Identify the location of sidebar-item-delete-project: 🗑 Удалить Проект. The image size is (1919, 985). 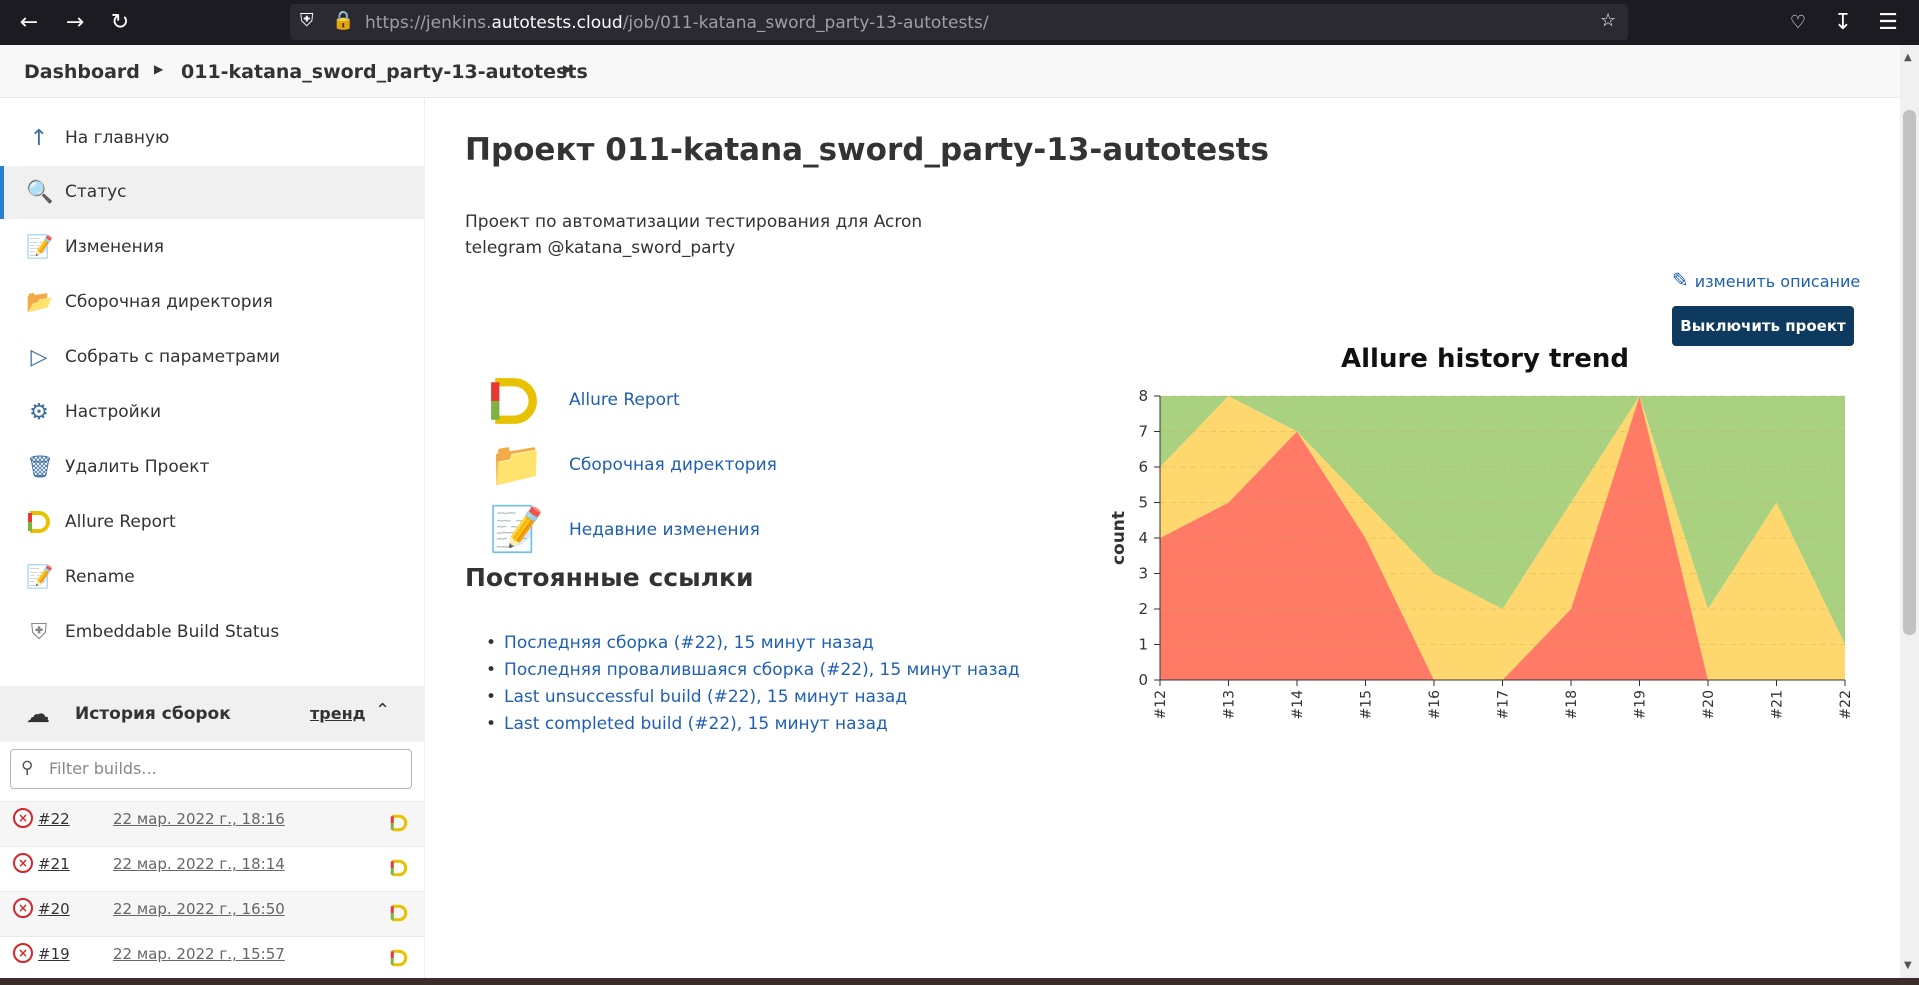
(212, 467).